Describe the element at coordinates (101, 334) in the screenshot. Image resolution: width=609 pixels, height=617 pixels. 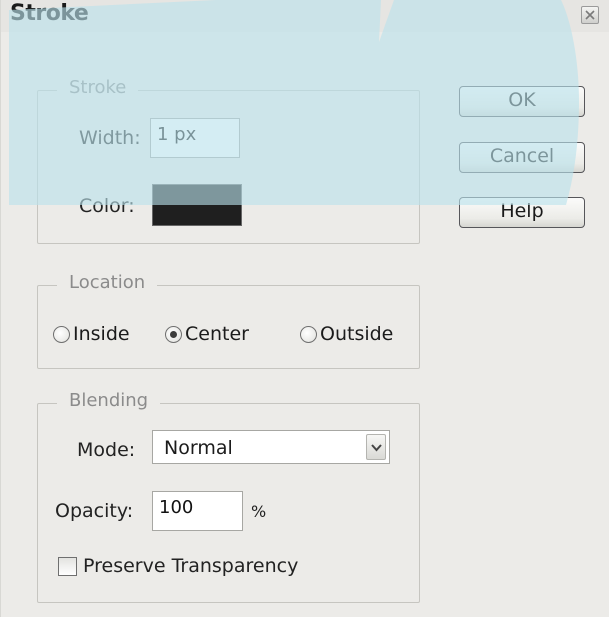
I see `radio-inside-label: Inside` at that location.